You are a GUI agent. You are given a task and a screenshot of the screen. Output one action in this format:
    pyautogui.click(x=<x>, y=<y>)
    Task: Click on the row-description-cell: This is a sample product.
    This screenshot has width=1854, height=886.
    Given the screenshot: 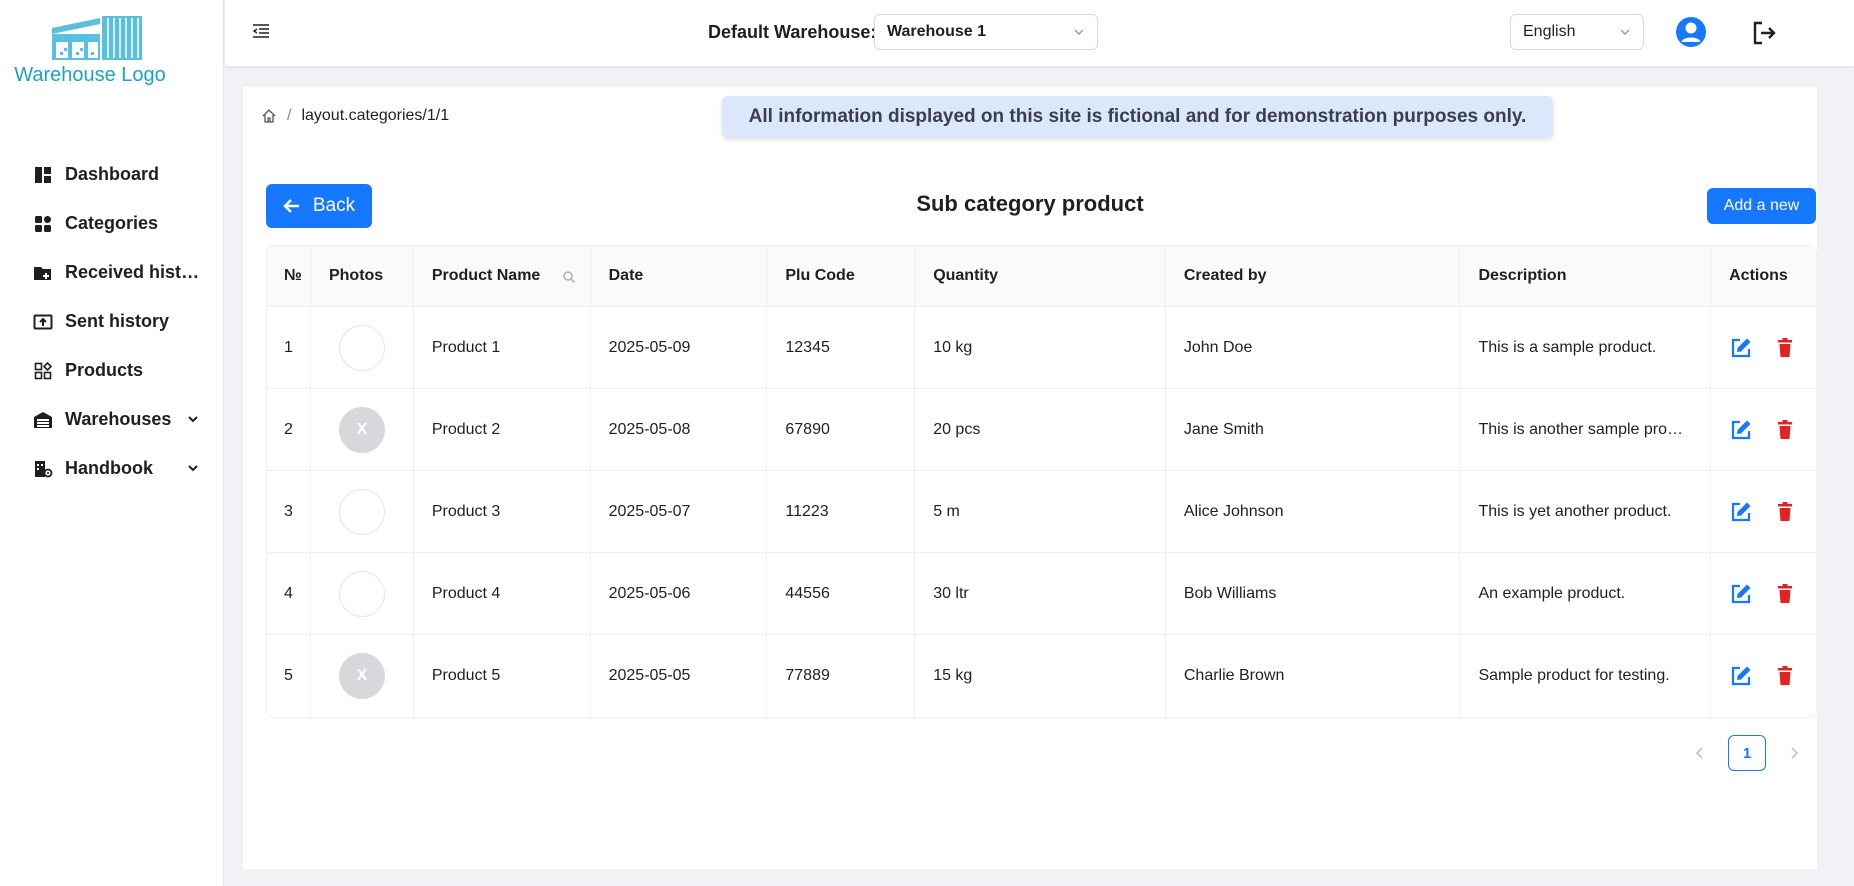 What is the action you would take?
    pyautogui.click(x=1586, y=347)
    